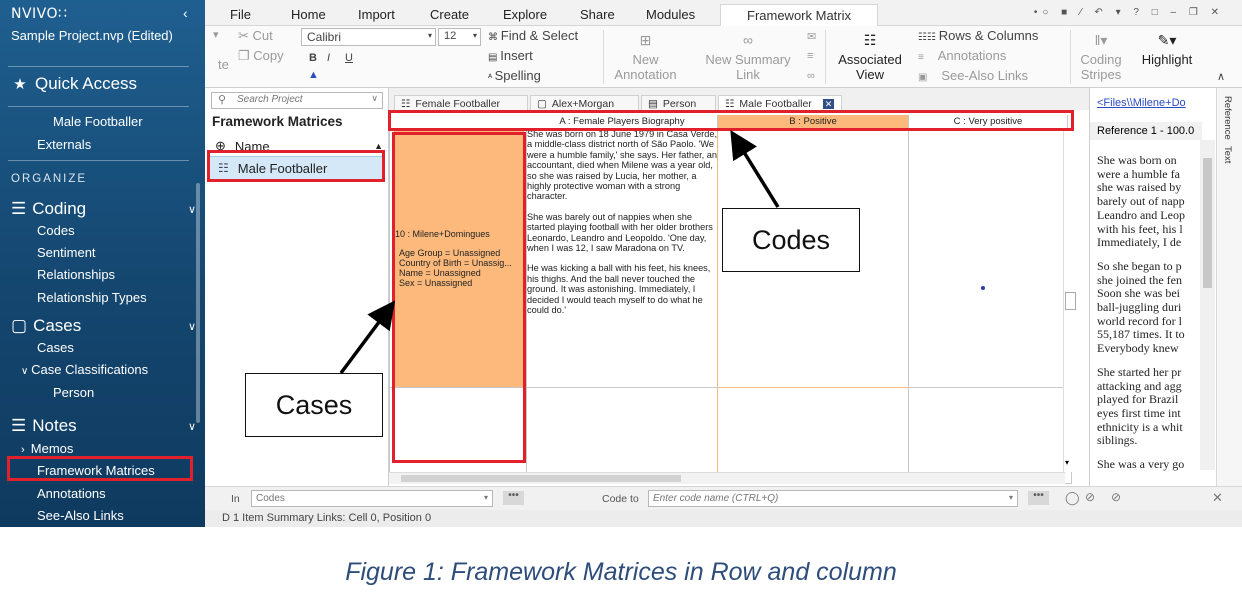 This screenshot has width=1242, height=593. I want to click on associated-view-button: ☷ Associated View, so click(870, 56).